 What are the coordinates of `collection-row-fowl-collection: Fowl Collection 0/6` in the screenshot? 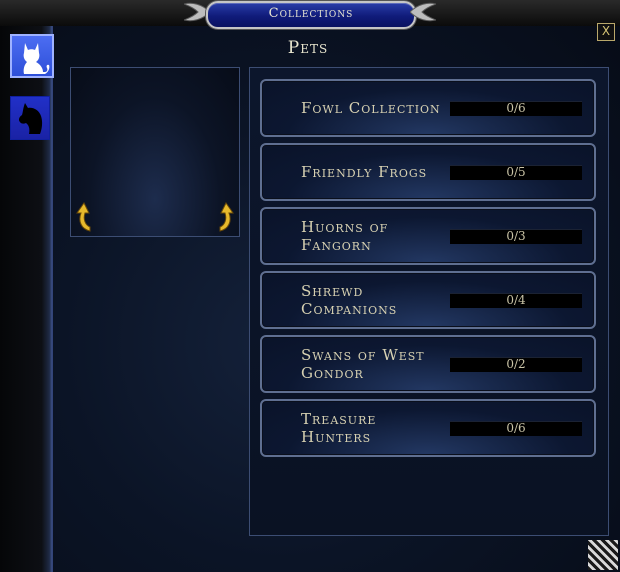 It's located at (428, 108).